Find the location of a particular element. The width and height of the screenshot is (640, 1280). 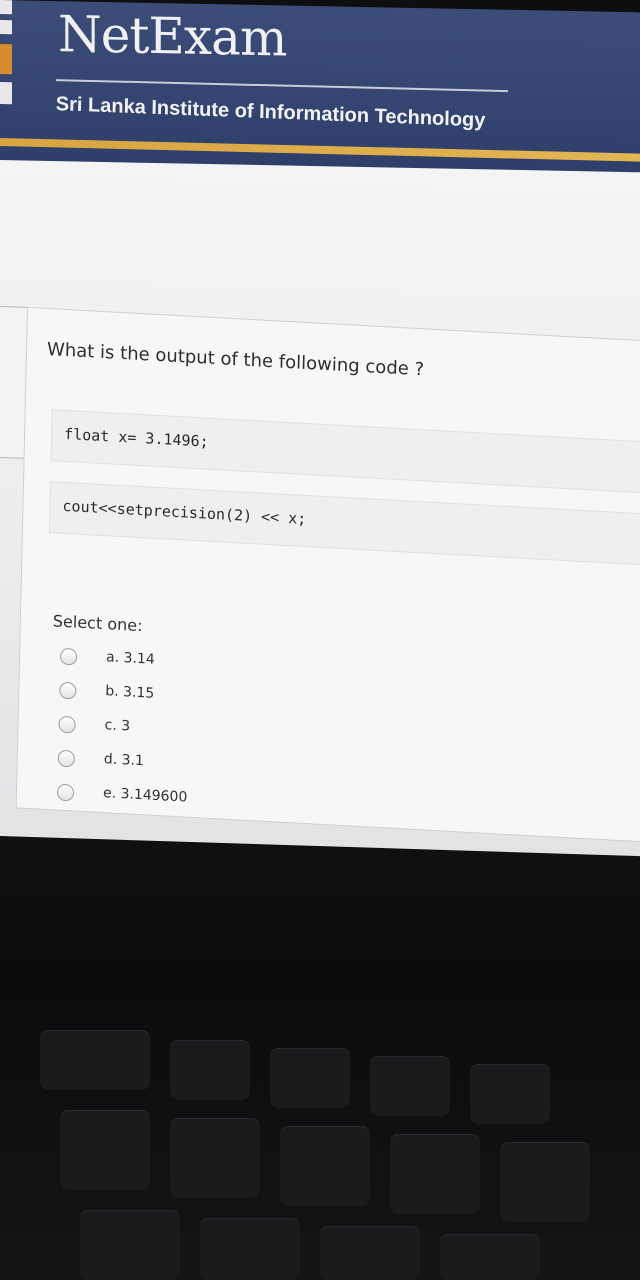

code-line: float x= 3.1496; is located at coordinates (136, 437).